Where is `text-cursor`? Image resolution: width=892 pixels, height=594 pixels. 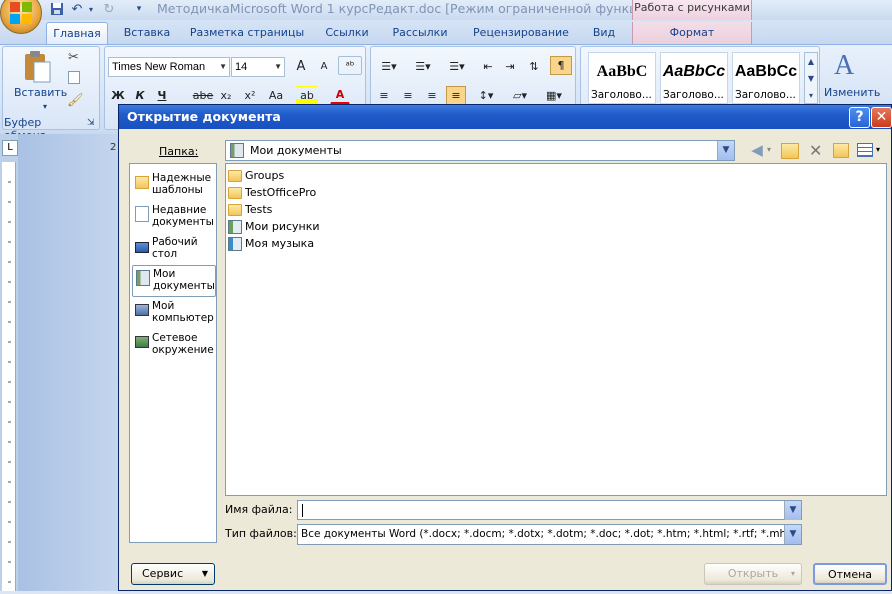
text-cursor is located at coordinates (302, 510).